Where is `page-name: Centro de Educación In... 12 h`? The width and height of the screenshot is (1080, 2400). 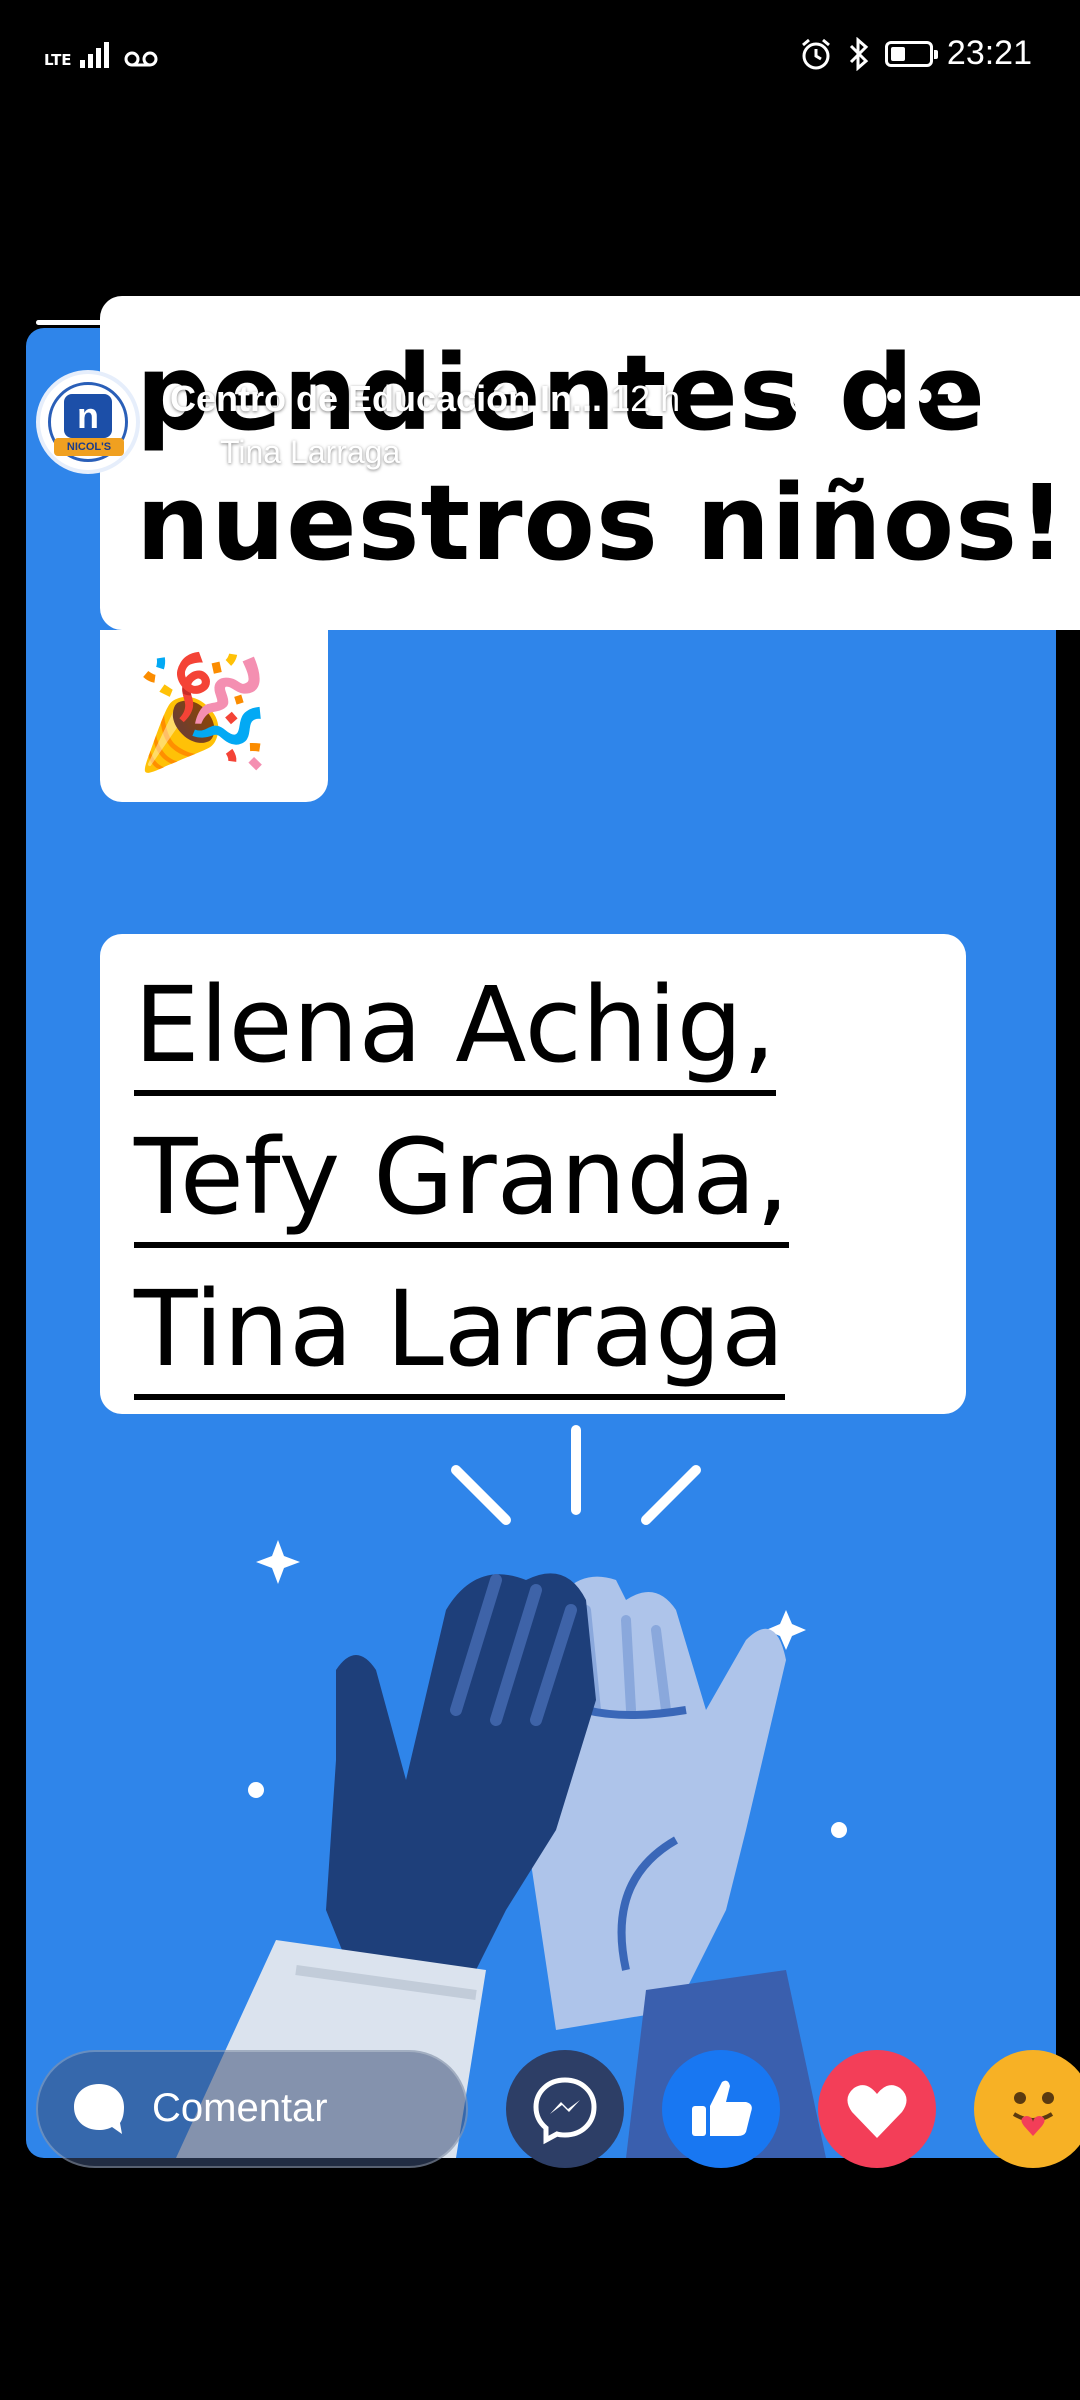
page-name: Centro de Educación In... 12 h is located at coordinates (425, 399).